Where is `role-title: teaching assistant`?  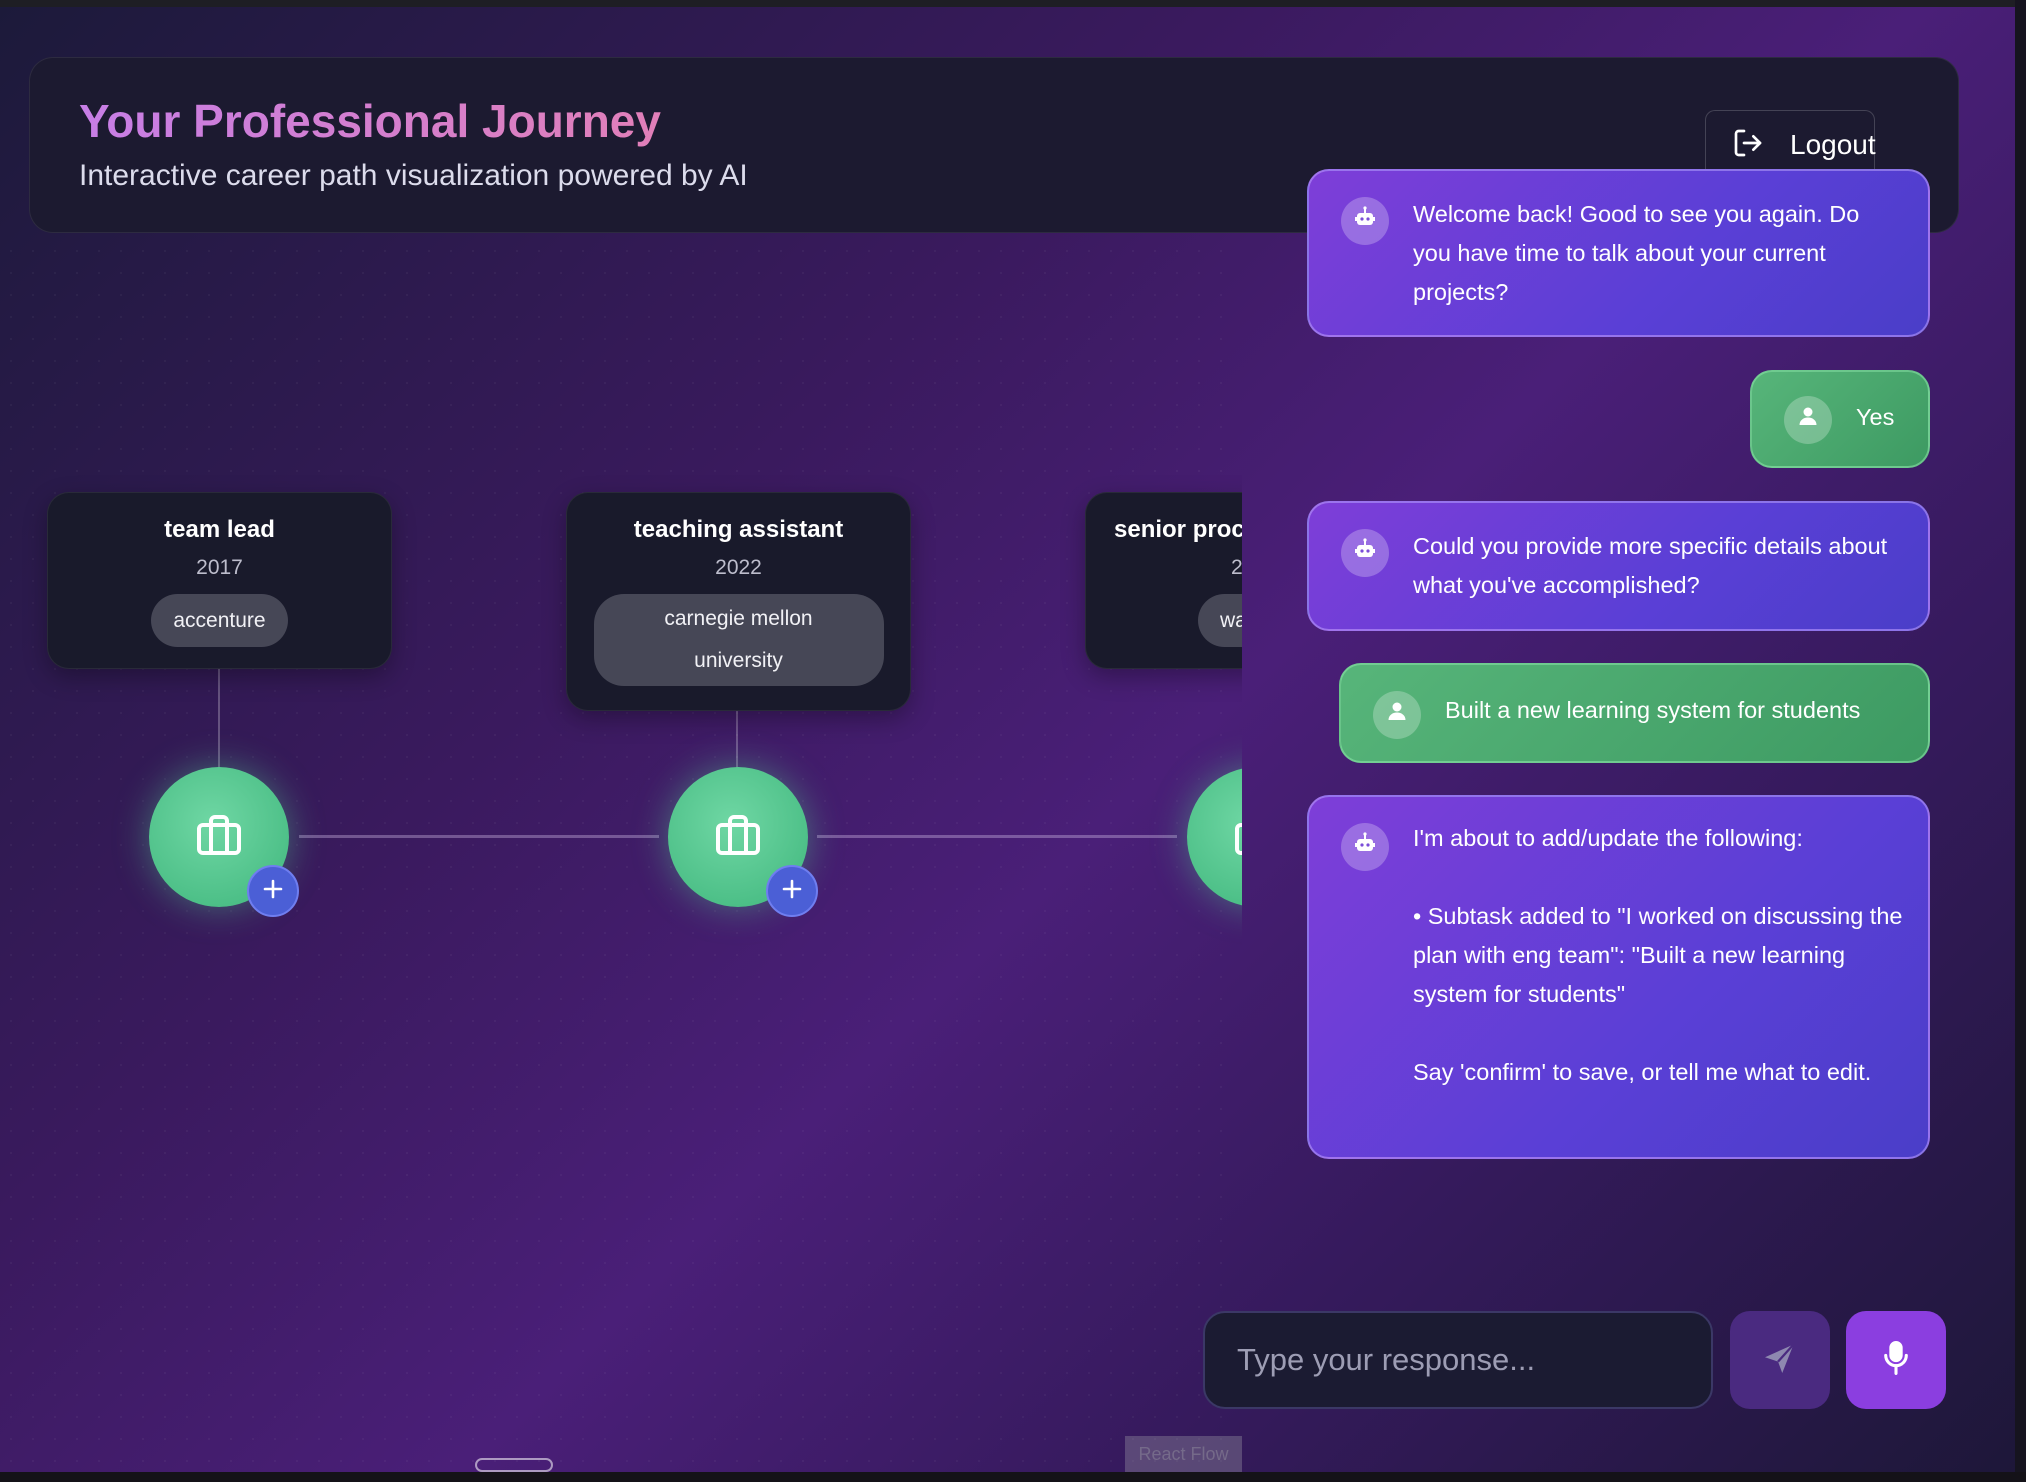
role-title: teaching assistant is located at coordinates (738, 529).